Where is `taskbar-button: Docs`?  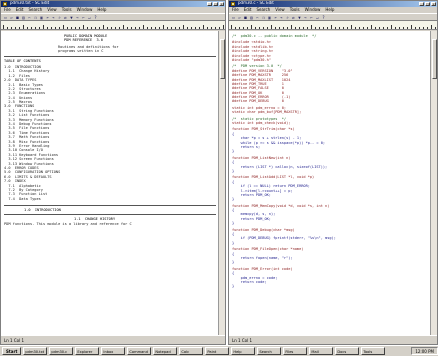 taskbar-button: Docs is located at coordinates (347, 351).